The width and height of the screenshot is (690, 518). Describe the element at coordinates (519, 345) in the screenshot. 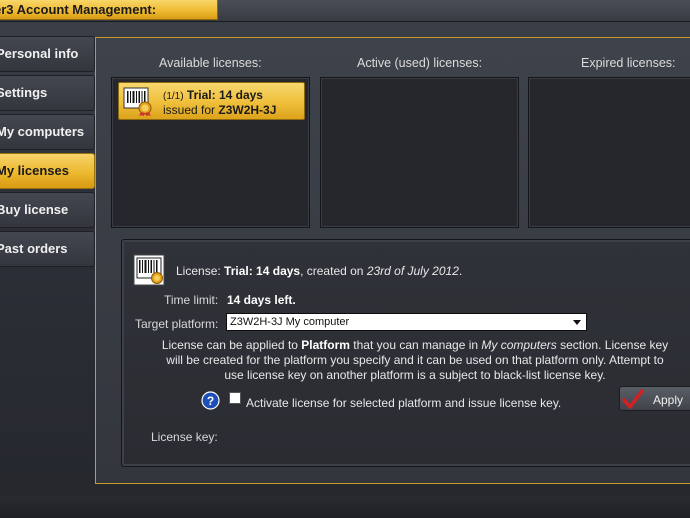

I see `desc-italic: My computers` at that location.